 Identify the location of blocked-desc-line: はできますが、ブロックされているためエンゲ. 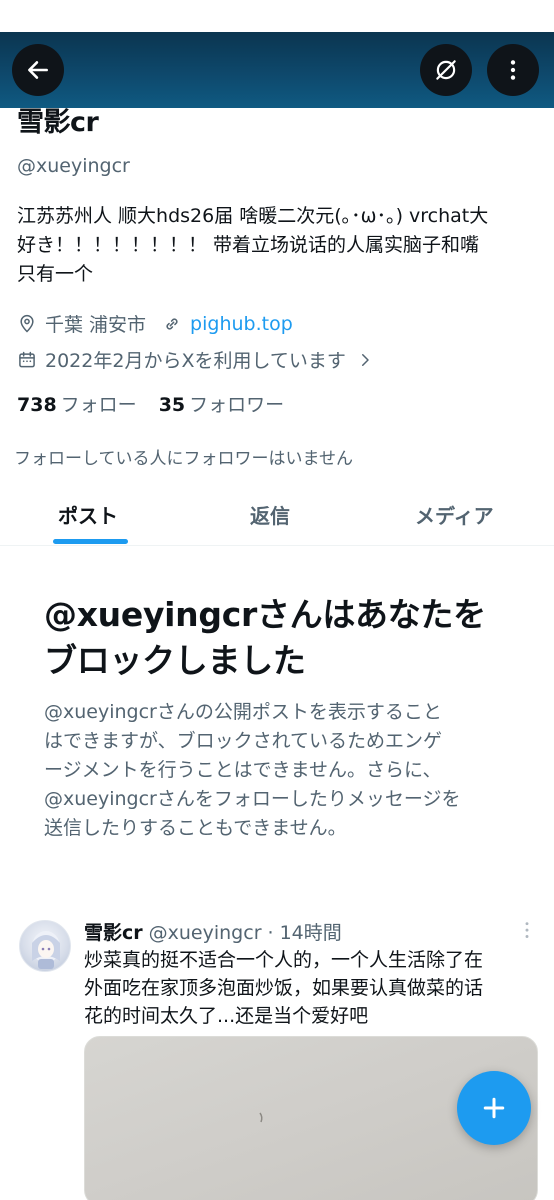
(243, 741).